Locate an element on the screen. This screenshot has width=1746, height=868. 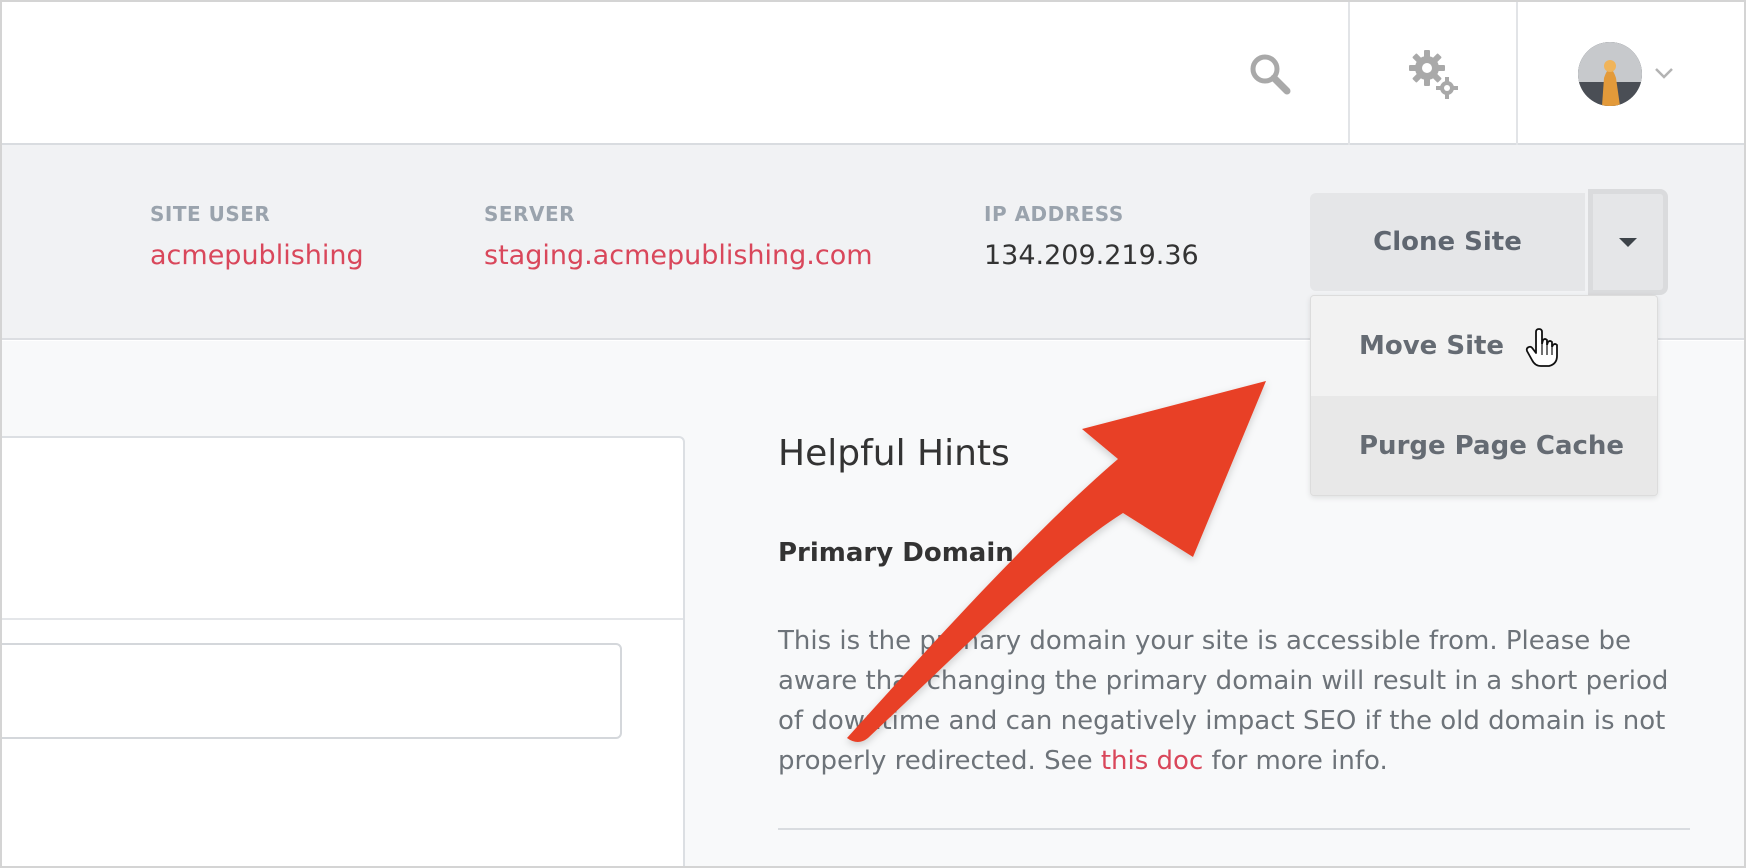
actions-dropdown-toggle is located at coordinates (1628, 242).